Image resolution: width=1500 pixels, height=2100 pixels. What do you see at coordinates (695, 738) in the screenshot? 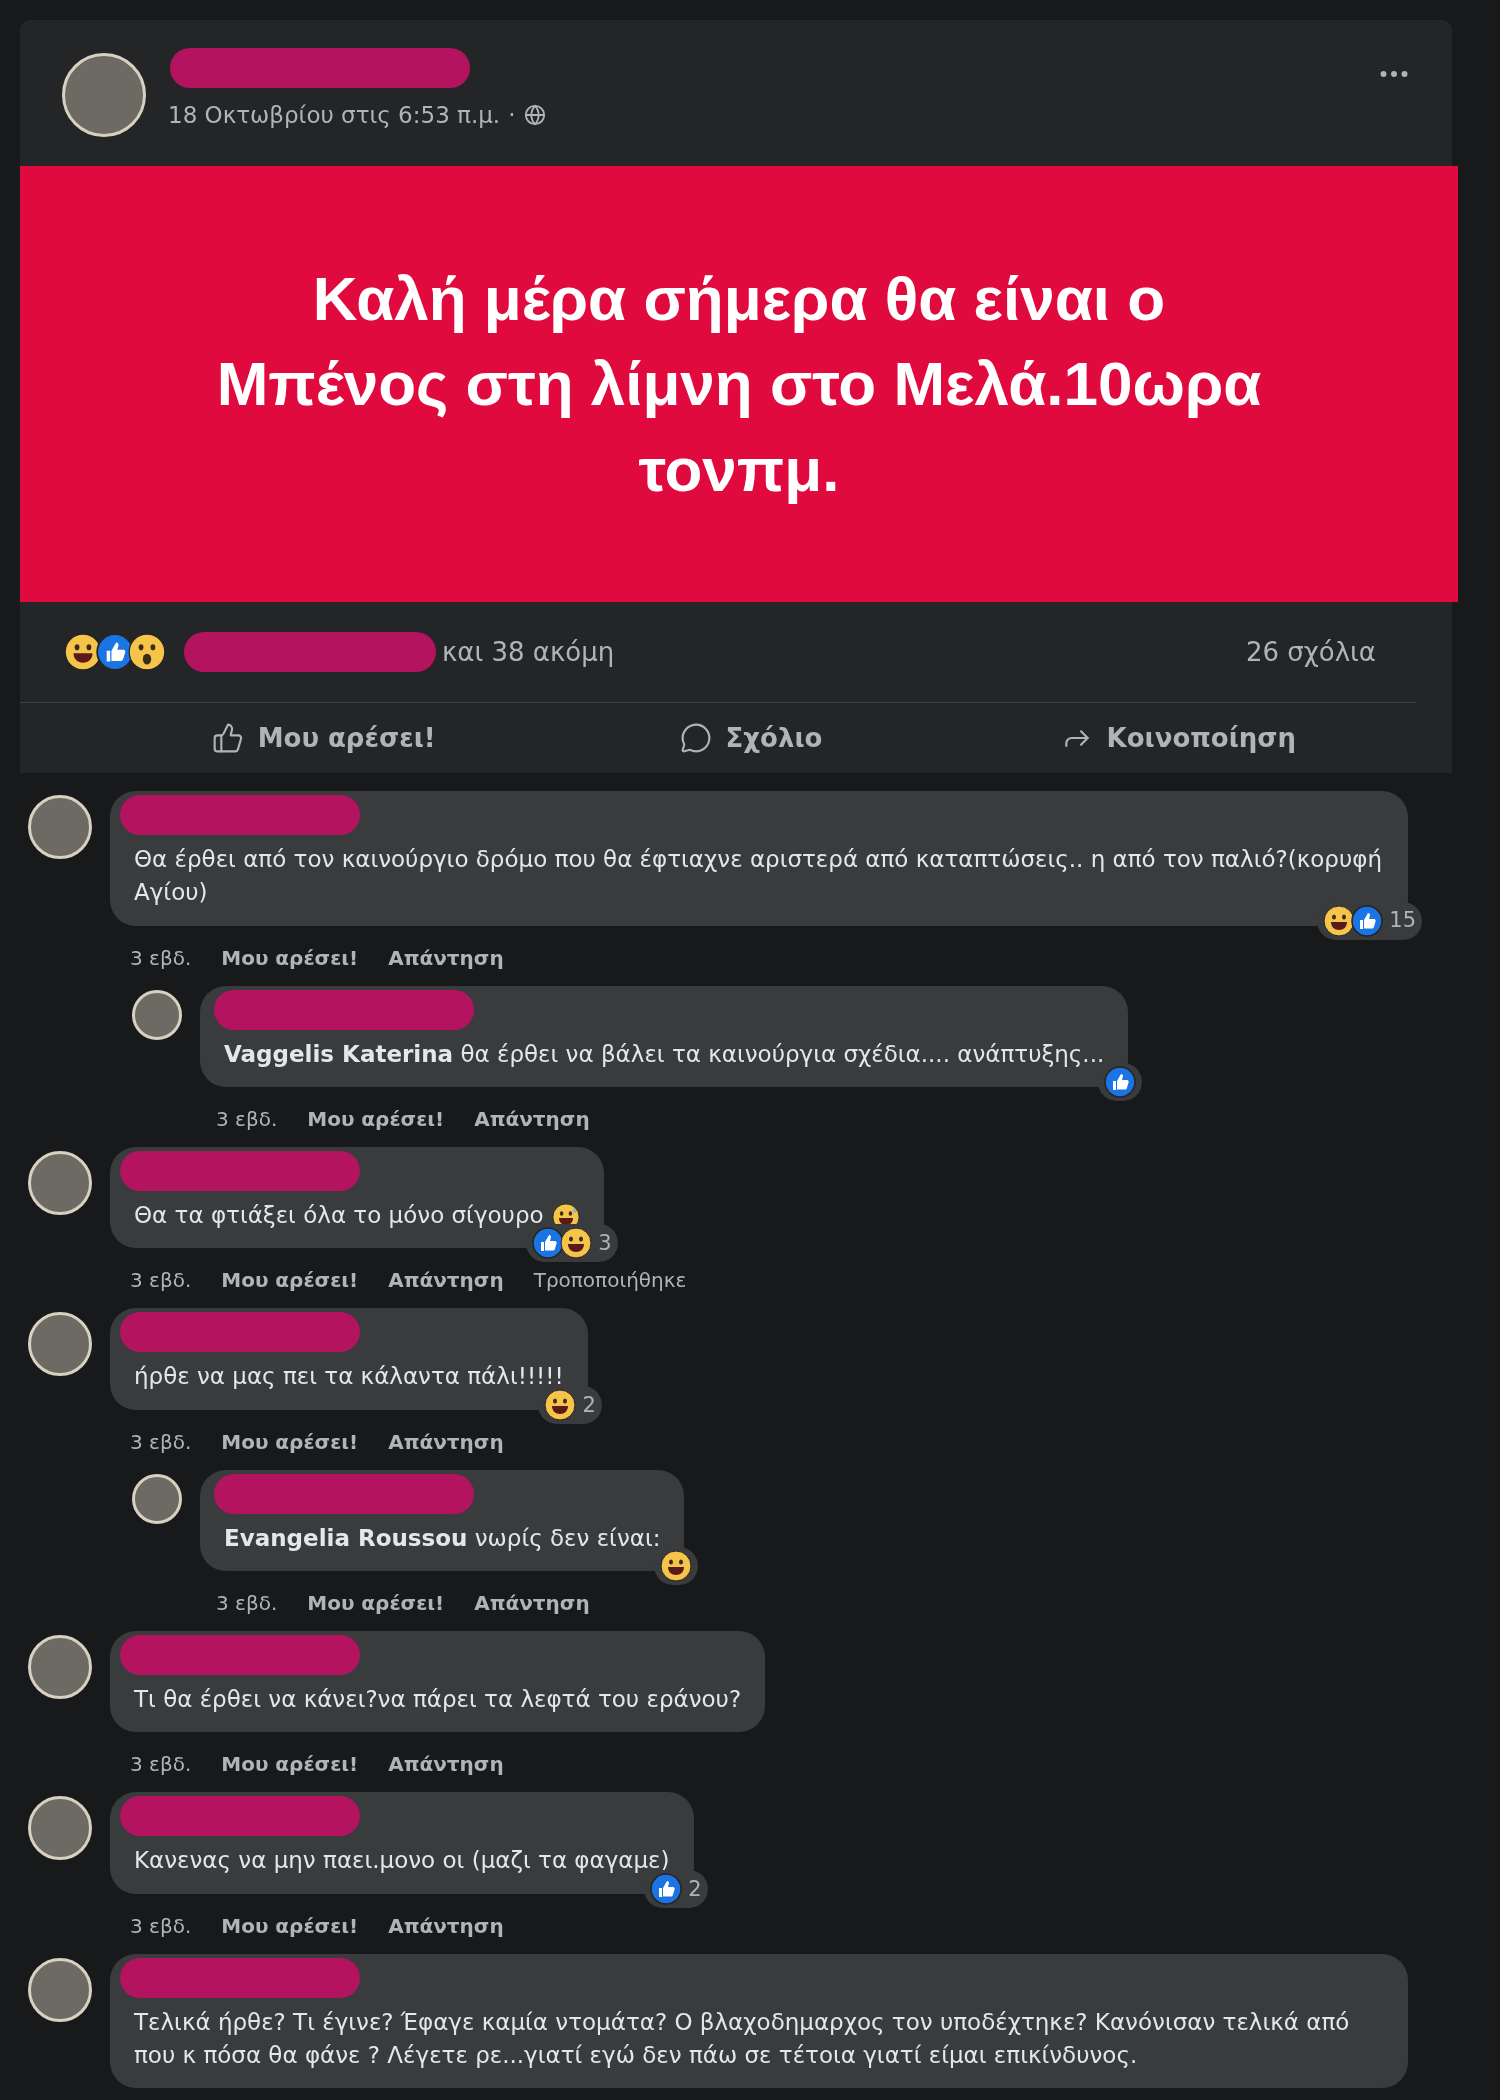
I see `speech-bubble-icon` at bounding box center [695, 738].